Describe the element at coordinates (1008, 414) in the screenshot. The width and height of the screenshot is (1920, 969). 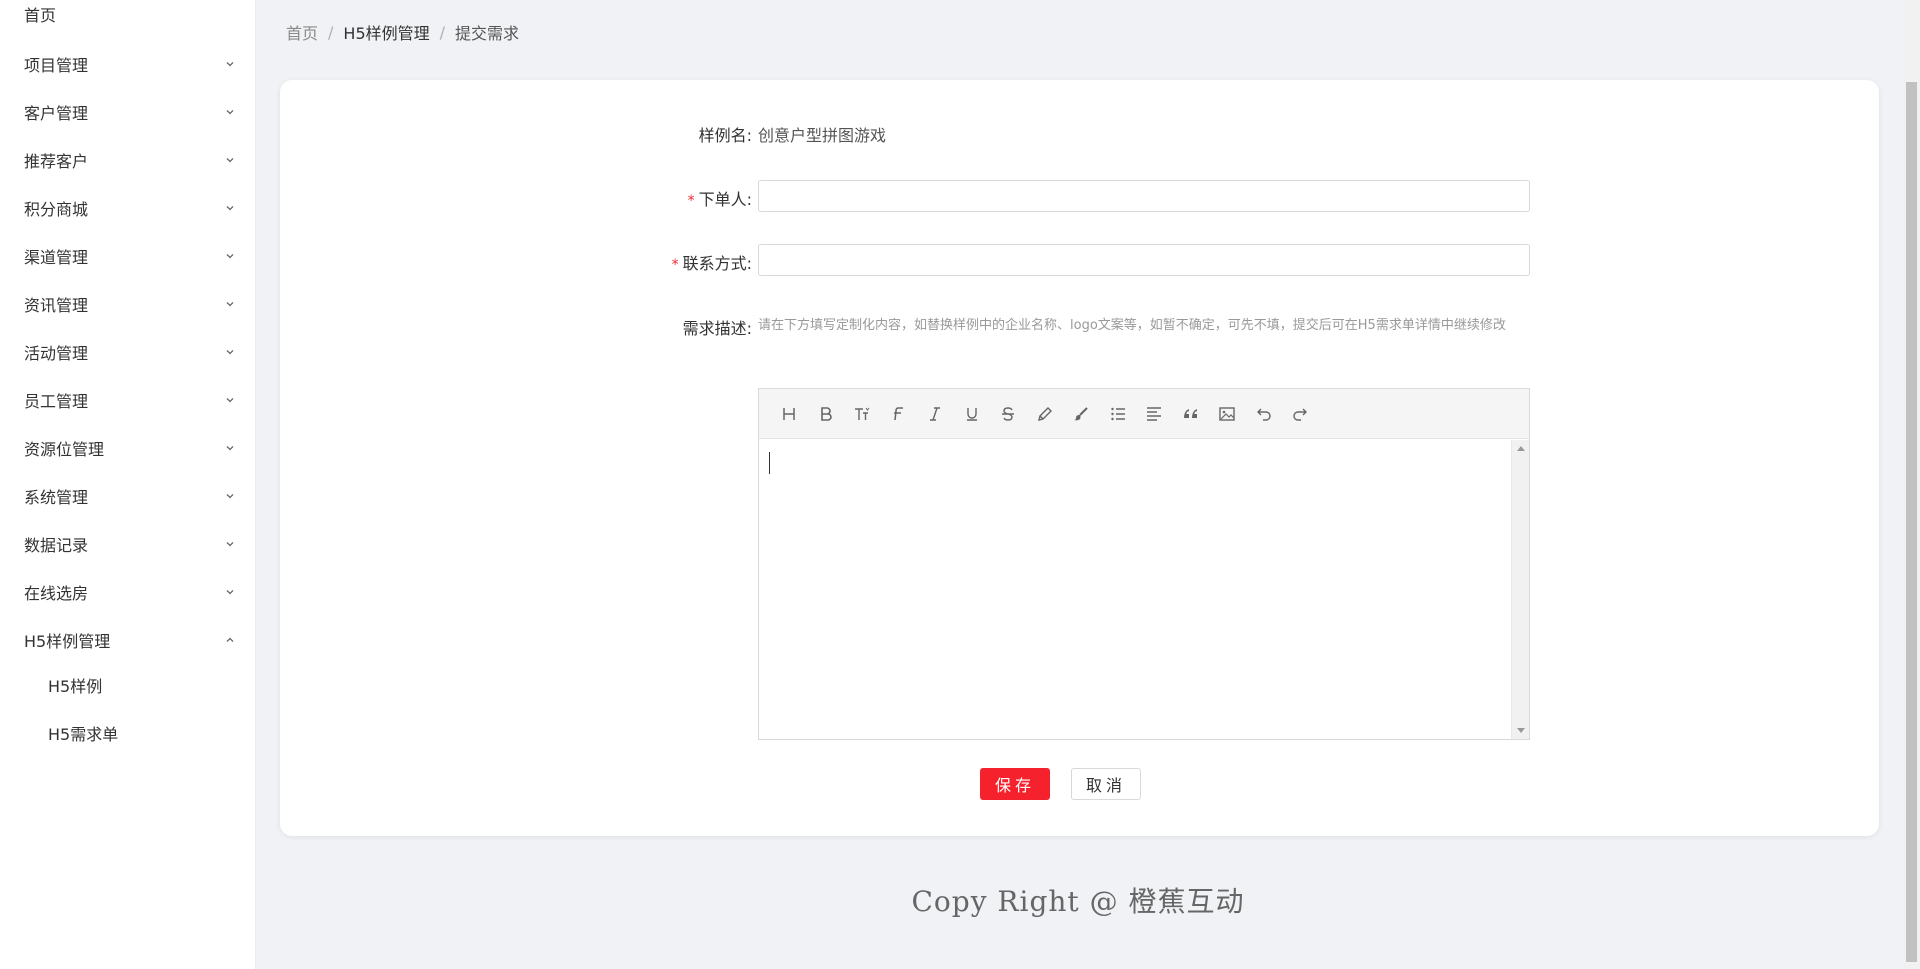
I see `strikethrough-icon` at that location.